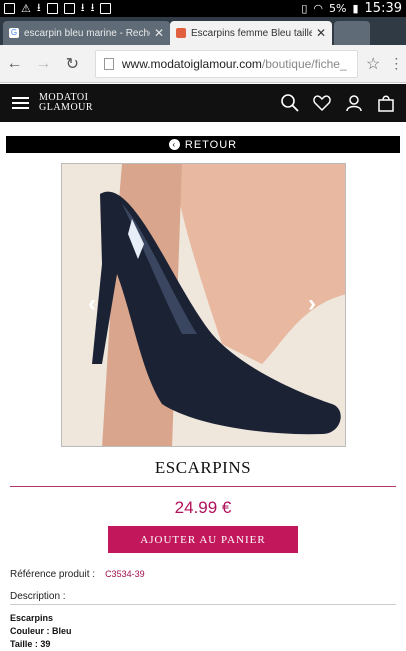  What do you see at coordinates (338, 8) in the screenshot?
I see `battery-level: 5%` at bounding box center [338, 8].